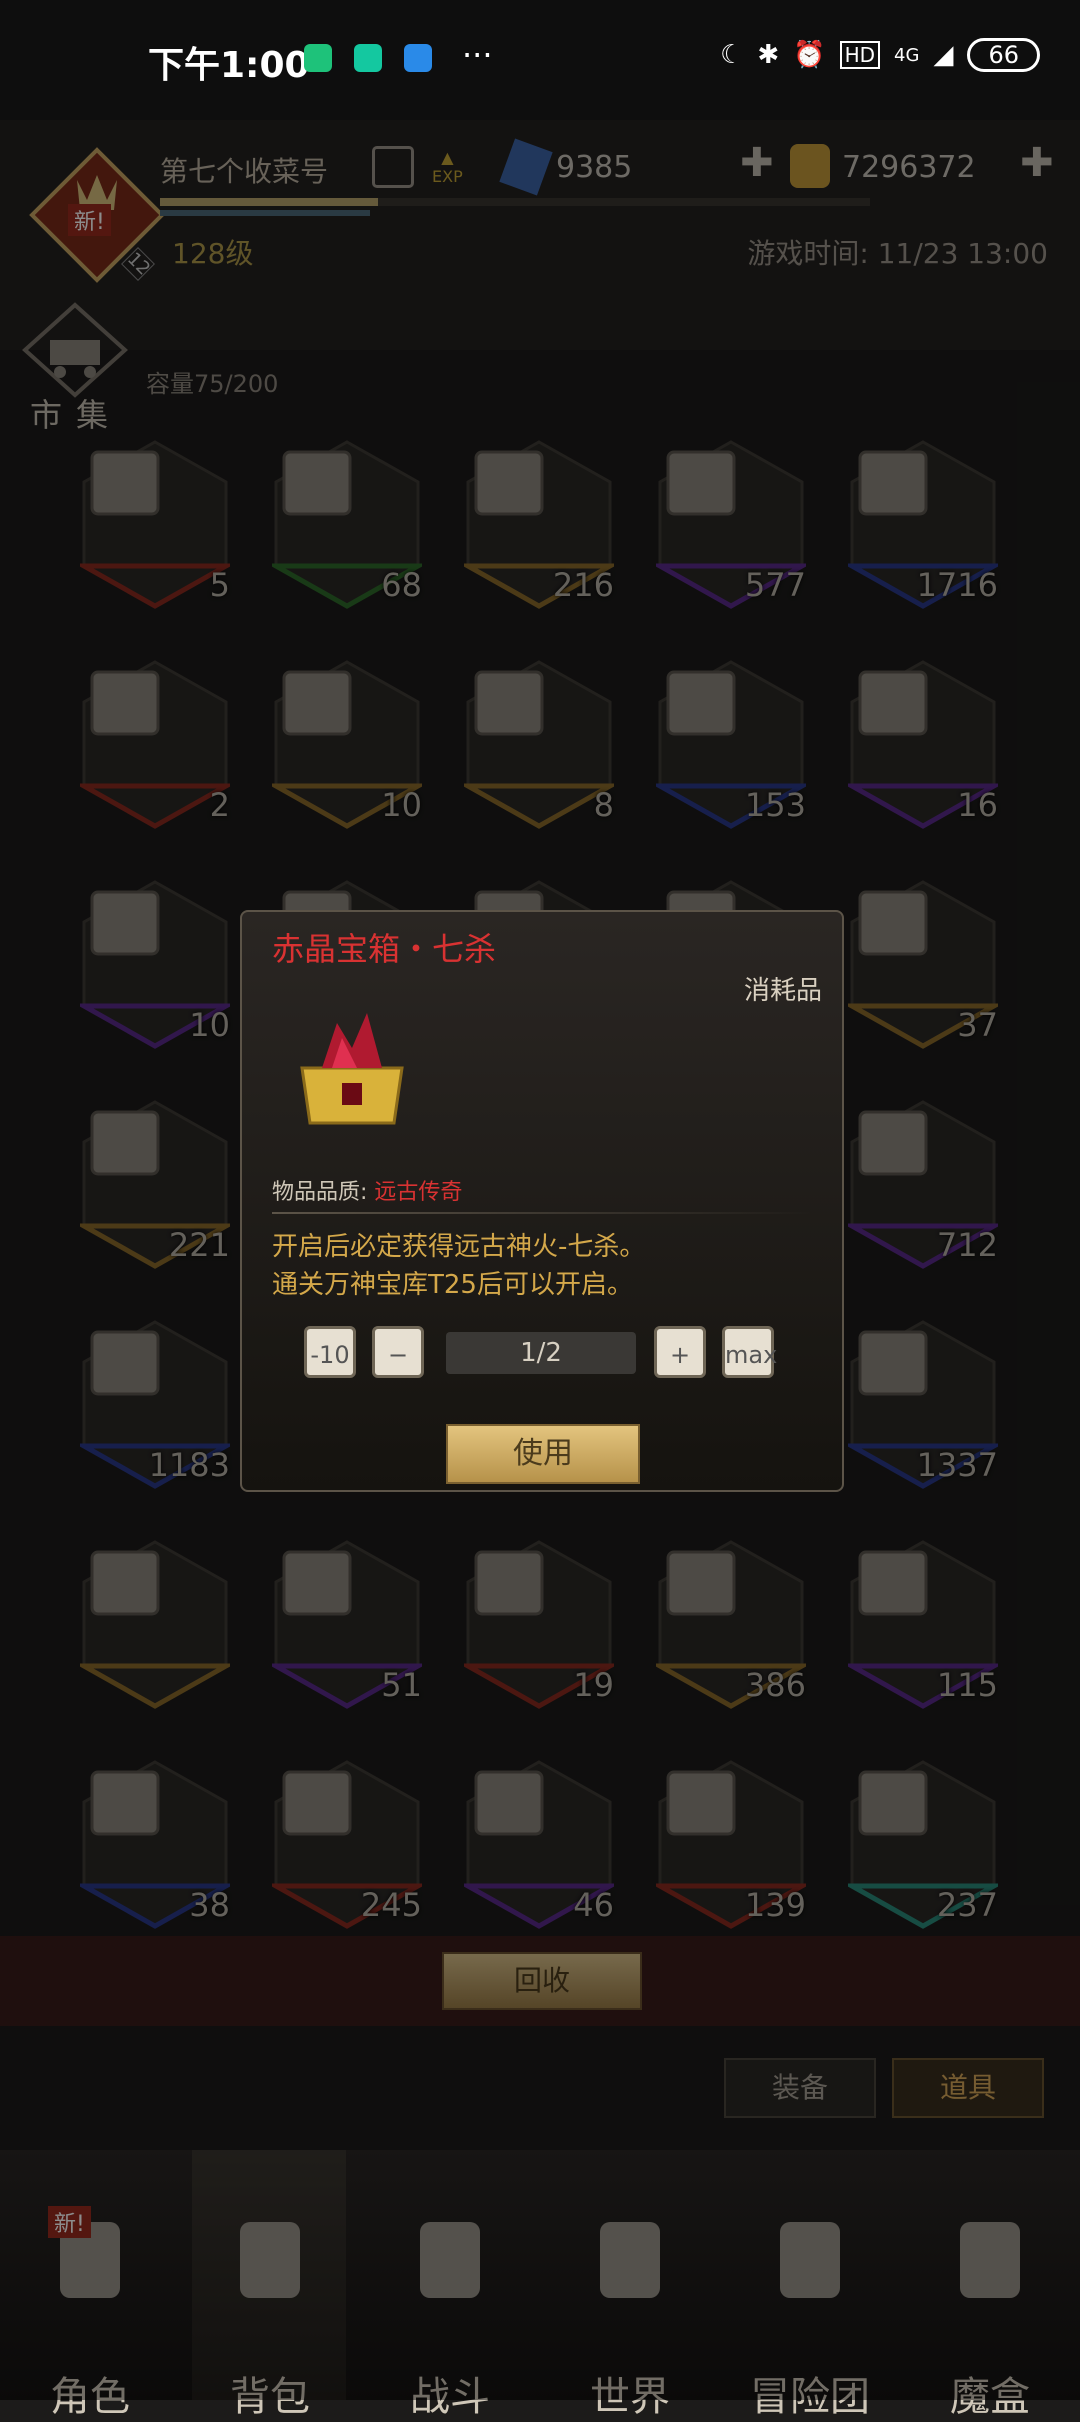 This screenshot has width=1080, height=2422. Describe the element at coordinates (229, 65) in the screenshot. I see `status-time: 下午1:00` at that location.